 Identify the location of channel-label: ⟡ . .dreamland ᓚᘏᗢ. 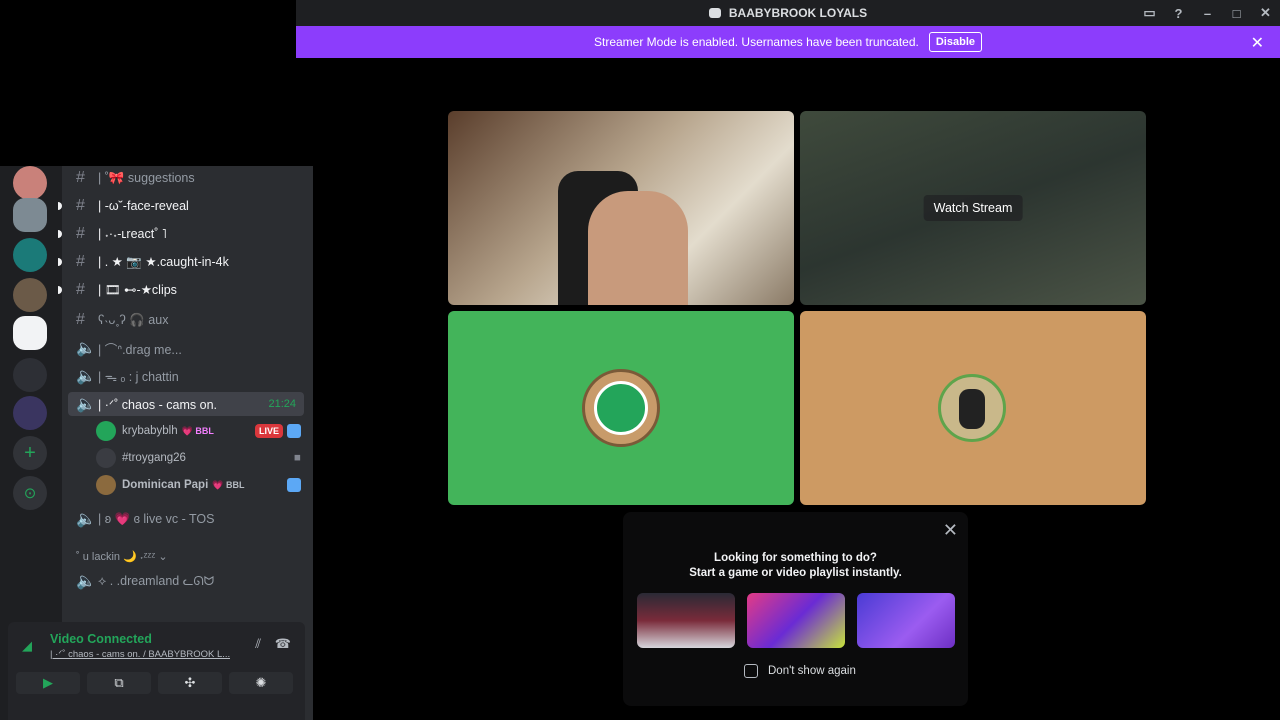
(156, 581).